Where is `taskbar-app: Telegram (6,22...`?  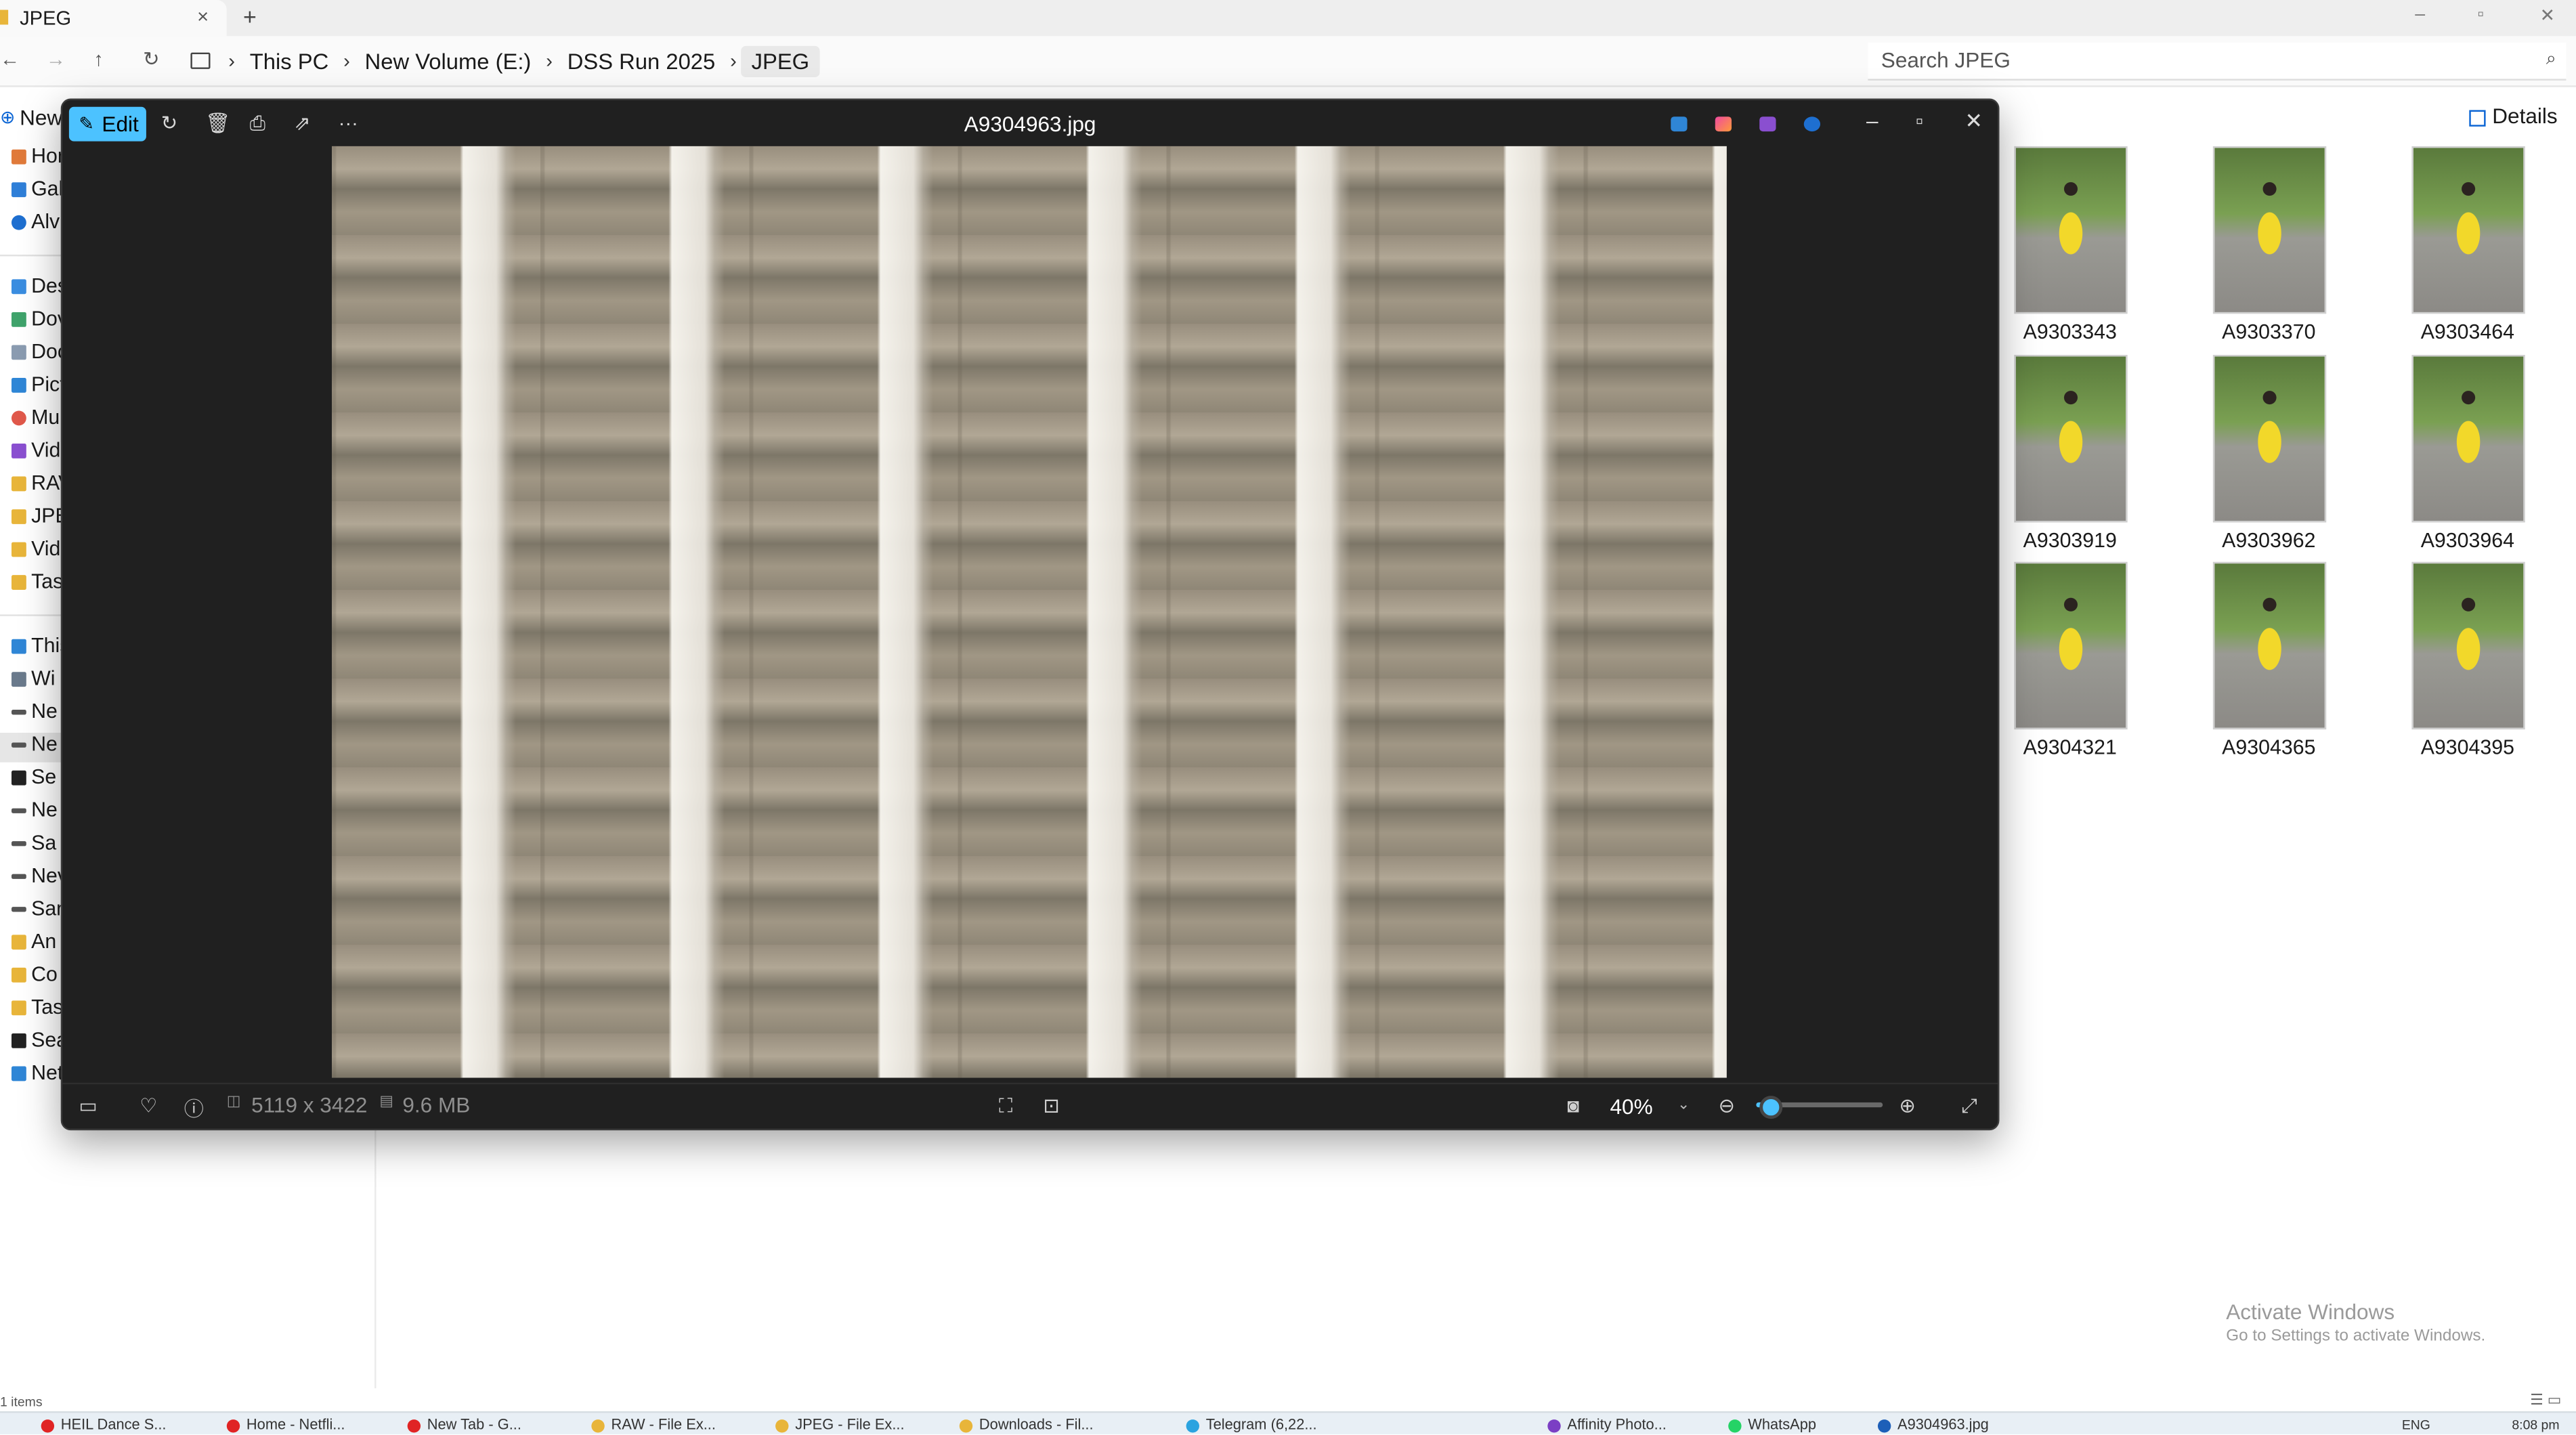 taskbar-app: Telegram (6,22... is located at coordinates (1251, 1424).